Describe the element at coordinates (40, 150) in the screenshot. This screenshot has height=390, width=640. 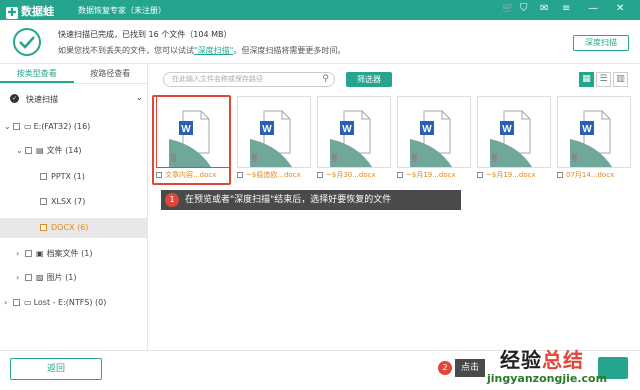
I see `document-folder-icon: ▤` at that location.